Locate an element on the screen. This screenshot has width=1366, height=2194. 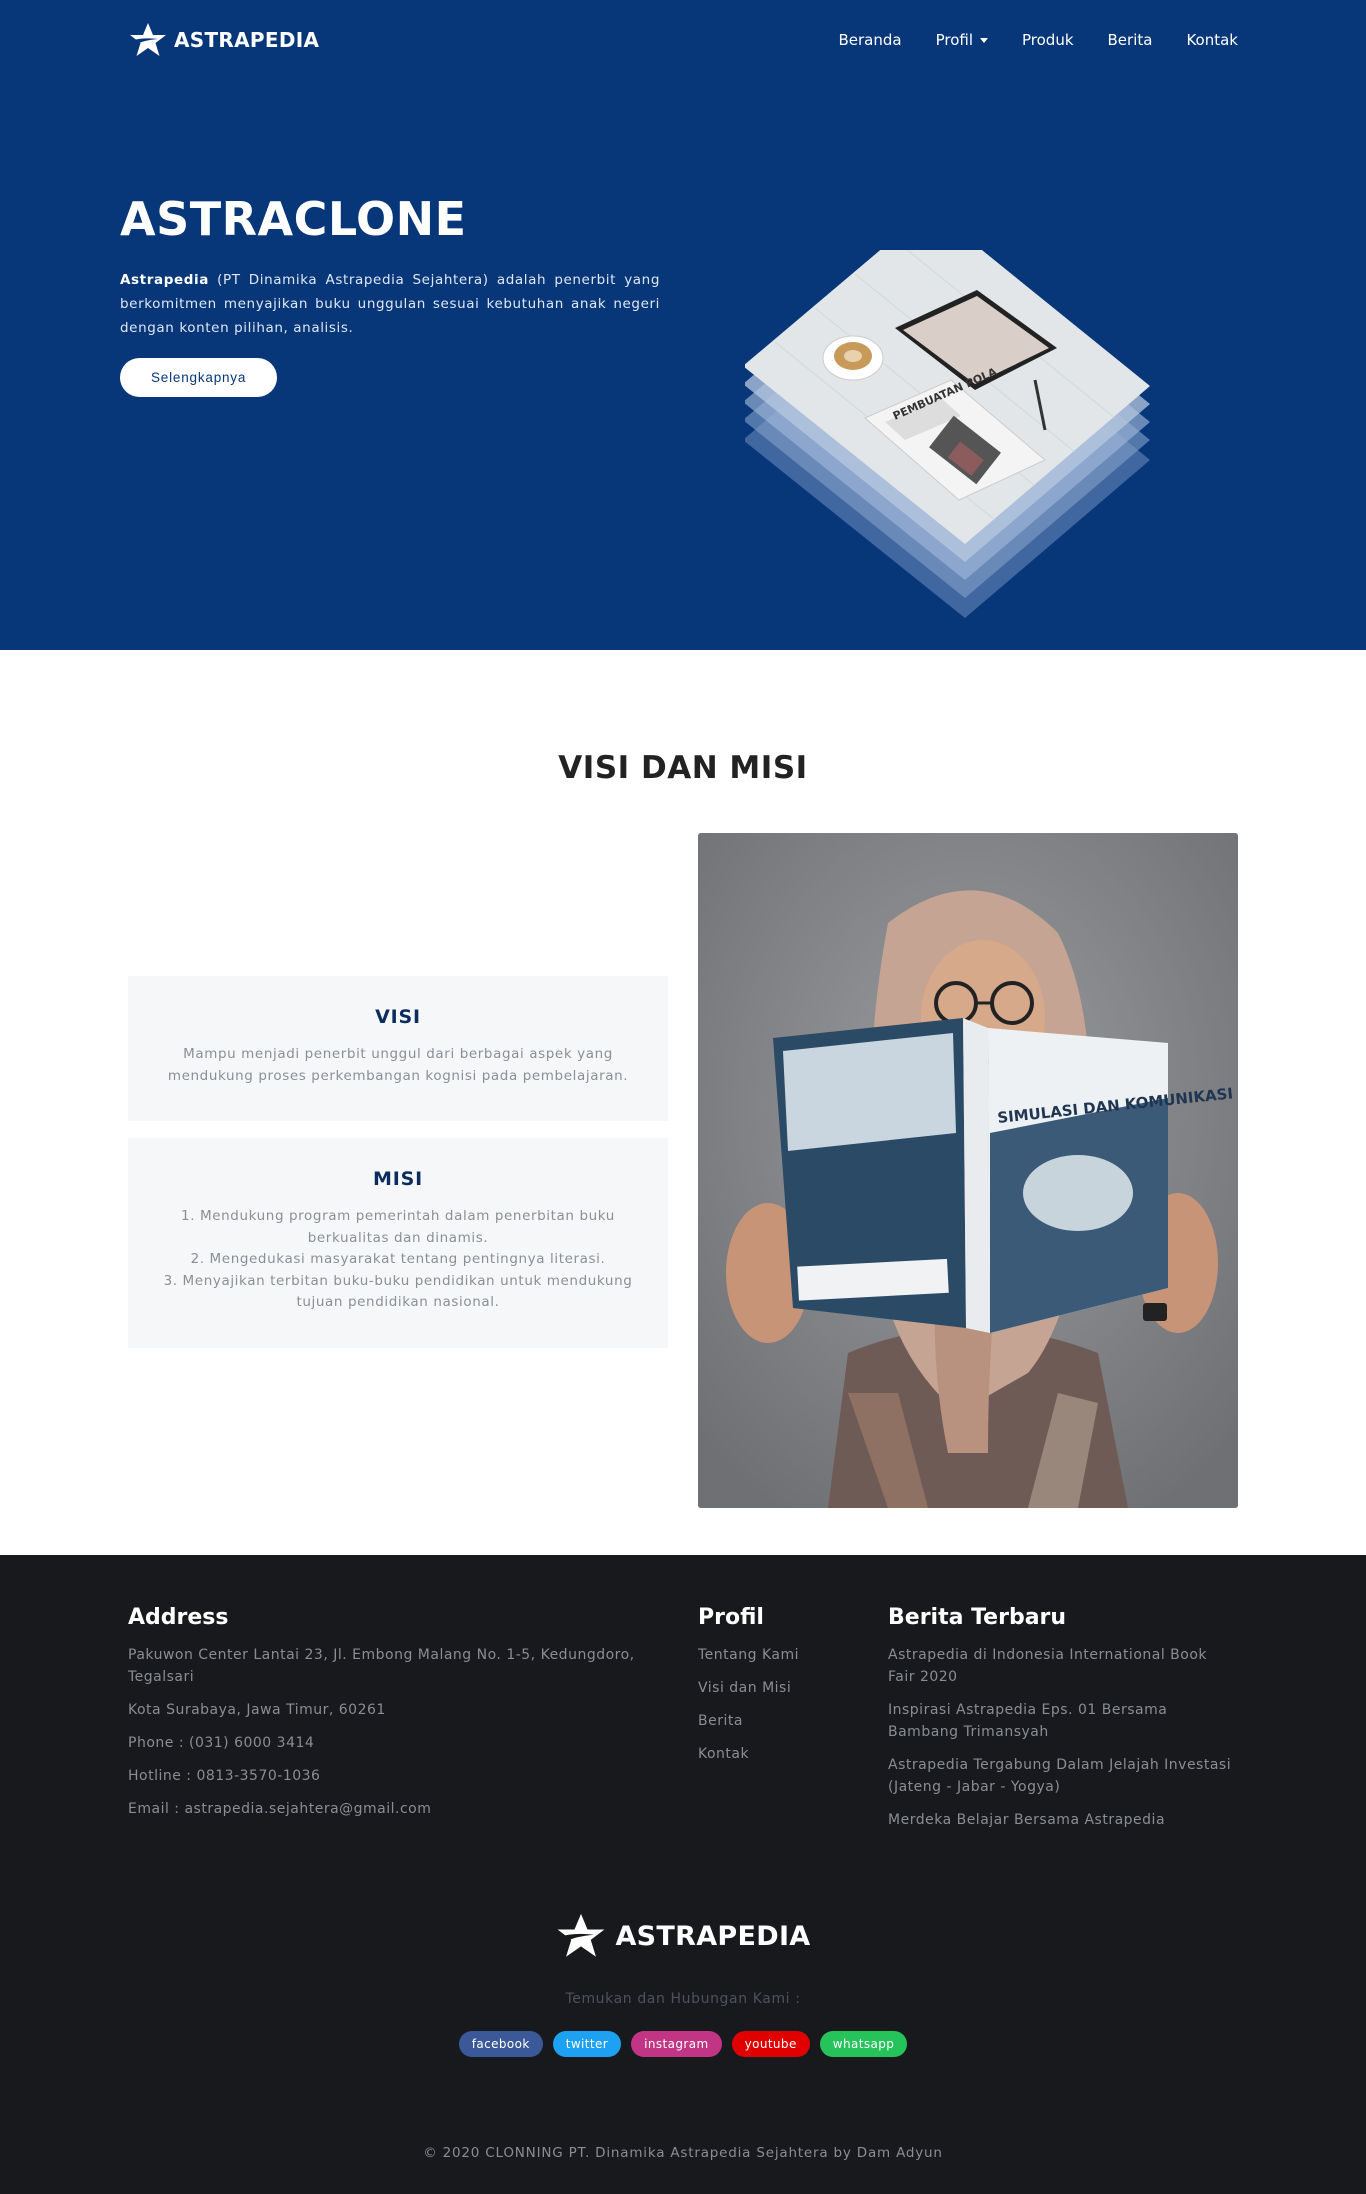
footer-link-visi-misi: Visi dan Misi is located at coordinates (778, 1688).